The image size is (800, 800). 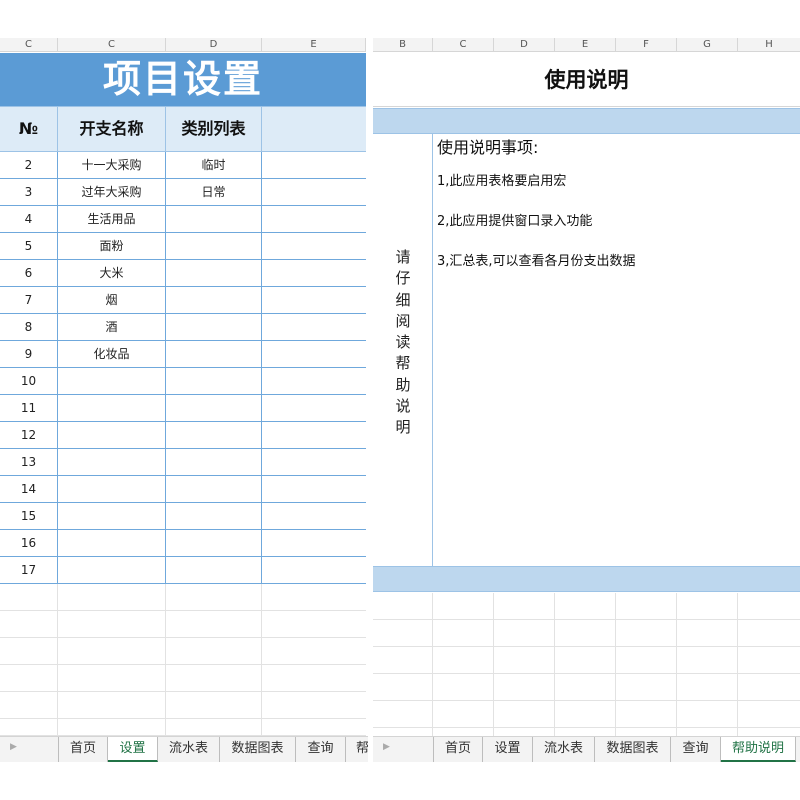 What do you see at coordinates (214, 192) in the screenshot?
I see `category-cell: 日常` at bounding box center [214, 192].